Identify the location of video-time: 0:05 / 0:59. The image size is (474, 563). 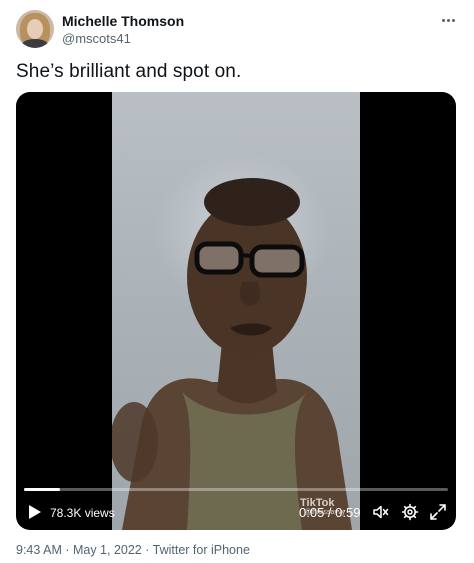
(330, 512).